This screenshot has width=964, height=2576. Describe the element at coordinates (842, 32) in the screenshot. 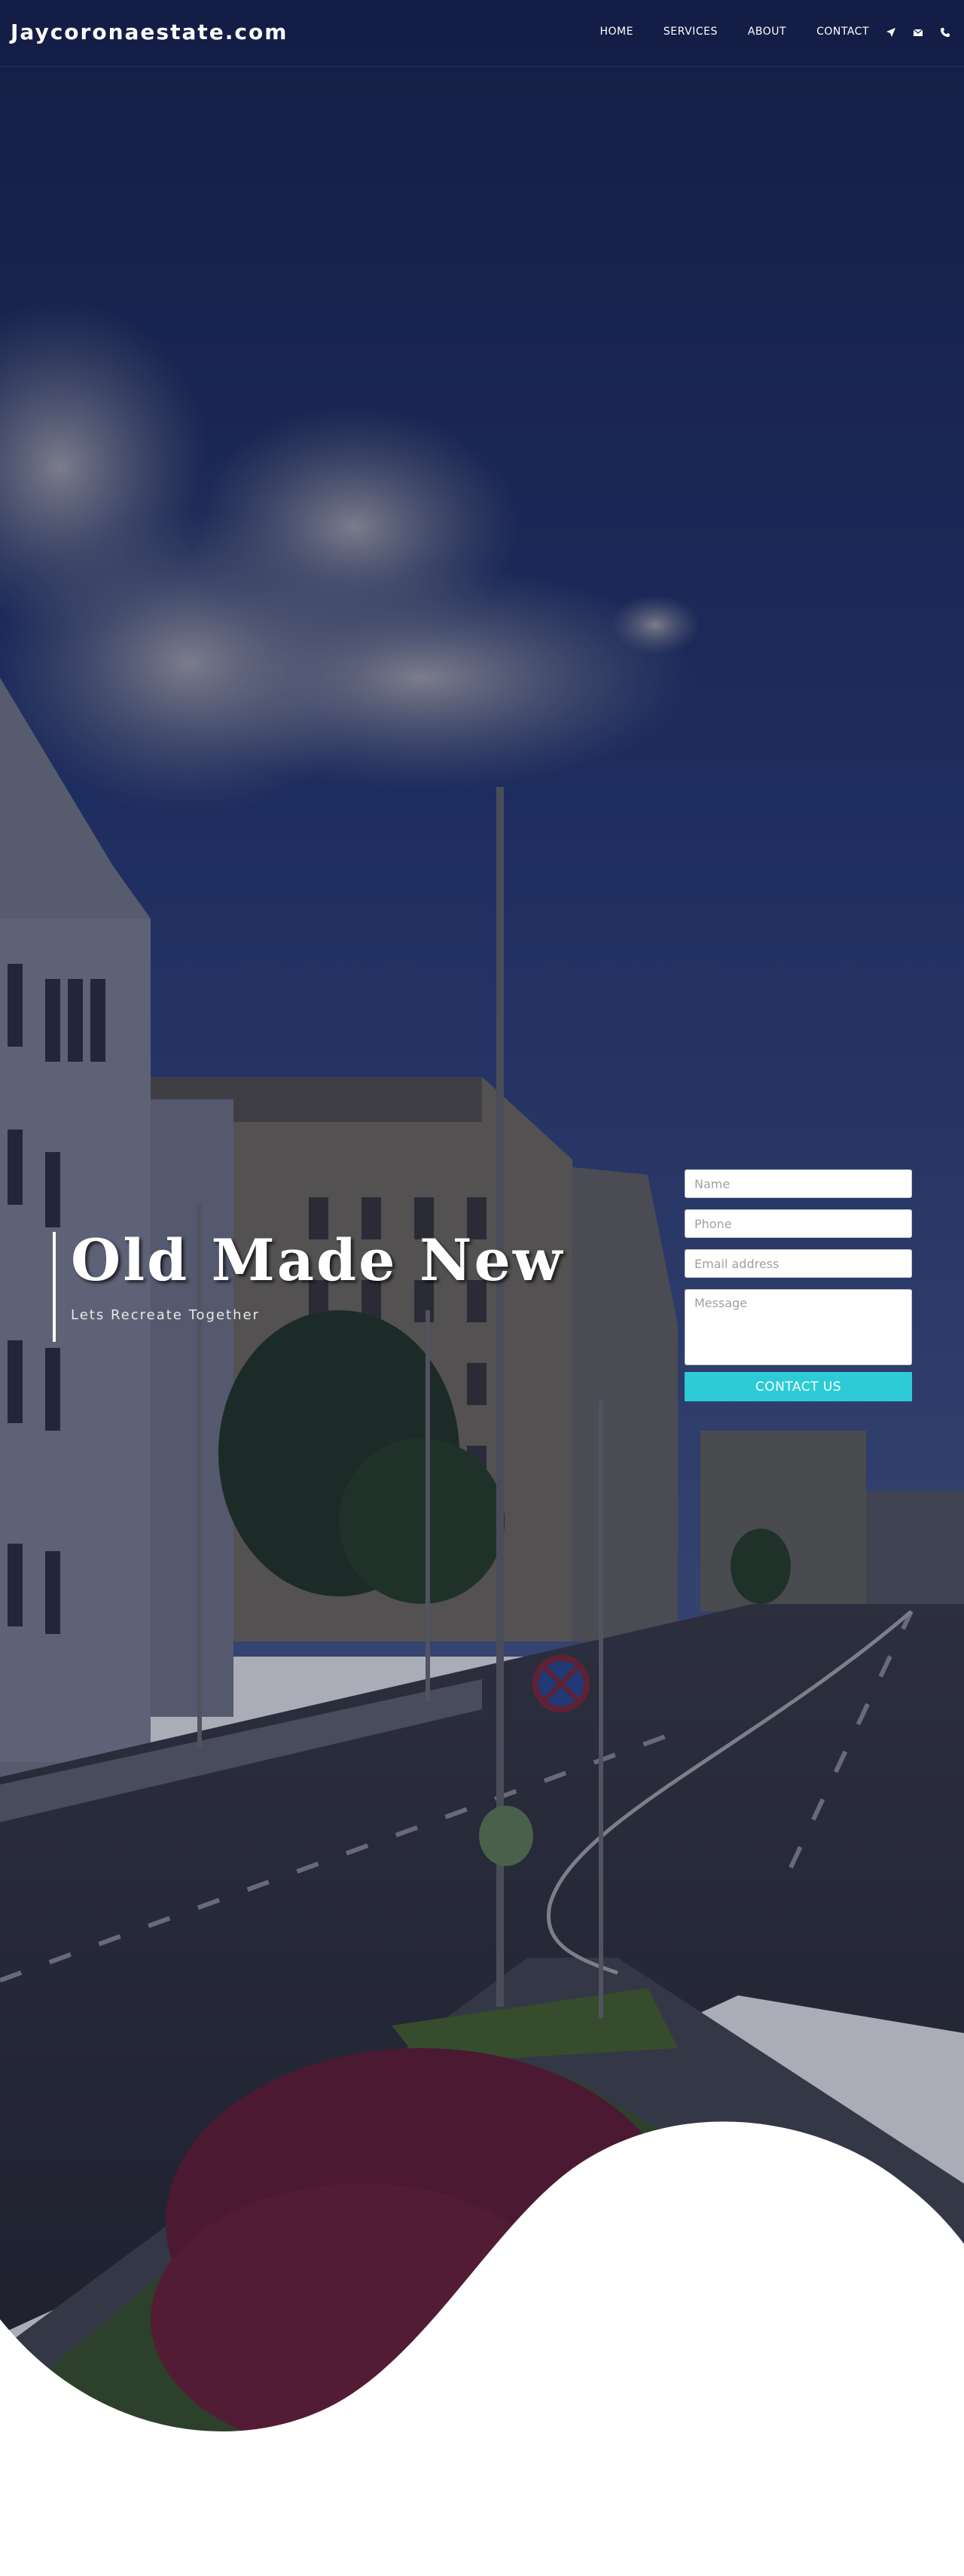

I see `nav-contact-link: CONTACT` at that location.